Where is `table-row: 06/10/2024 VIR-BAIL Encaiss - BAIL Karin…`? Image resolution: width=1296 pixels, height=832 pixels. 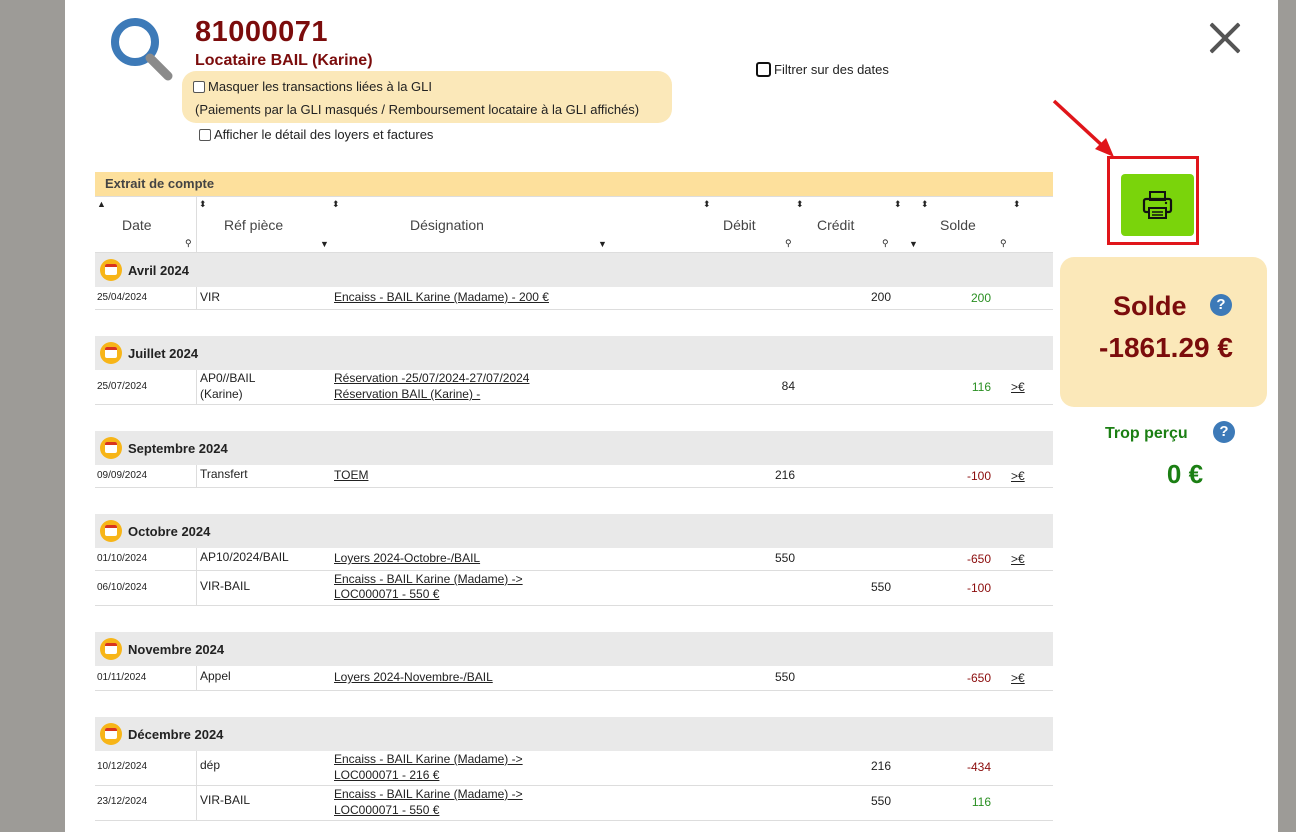
table-row: 06/10/2024 VIR-BAIL Encaiss - BAIL Karin… is located at coordinates (574, 588).